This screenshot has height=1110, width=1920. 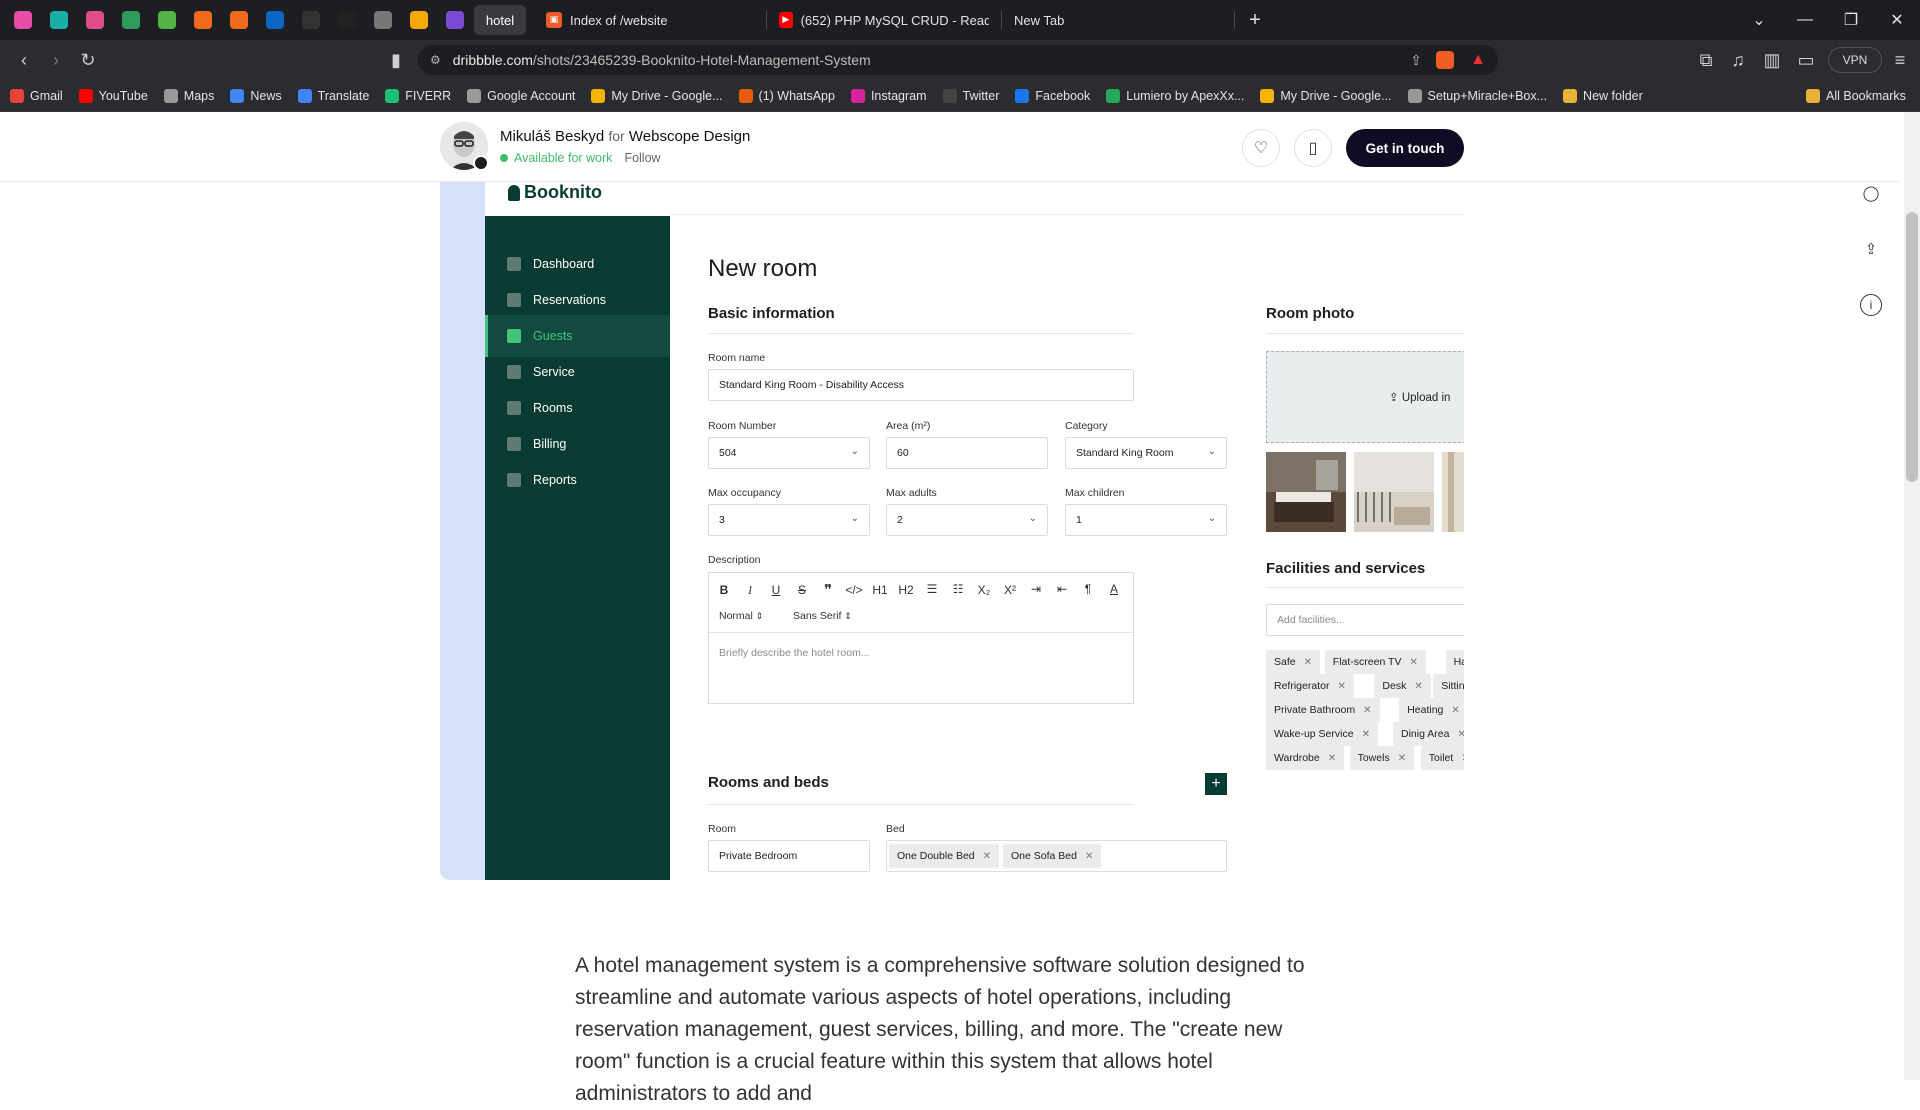 I want to click on facility-chip: Sitting a✕, so click(x=1448, y=686).